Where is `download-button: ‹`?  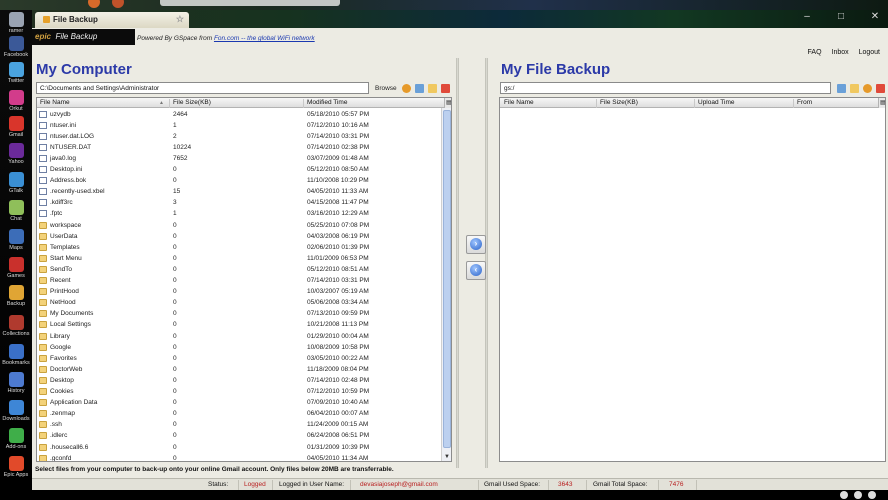
download-button: ‹ is located at coordinates (476, 270).